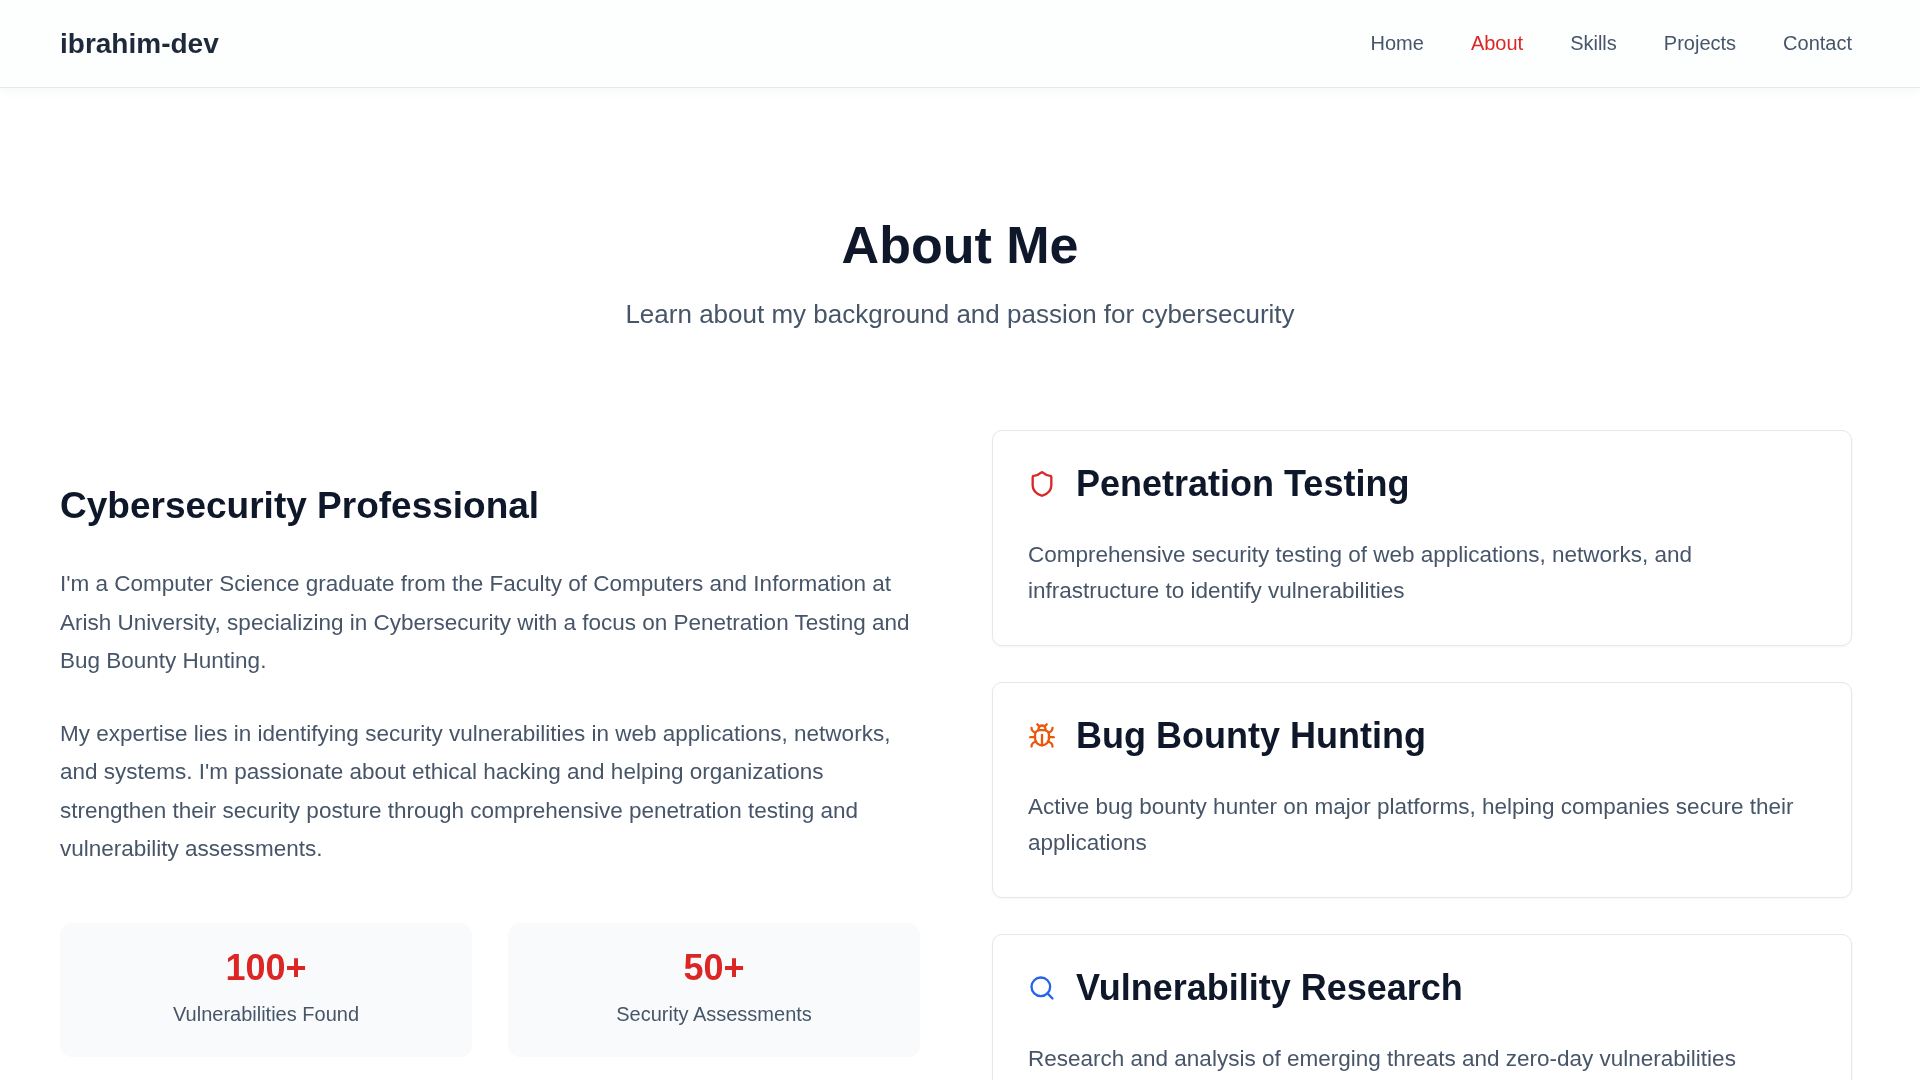 This screenshot has width=1920, height=1080. I want to click on nav-link: About, so click(1497, 43).